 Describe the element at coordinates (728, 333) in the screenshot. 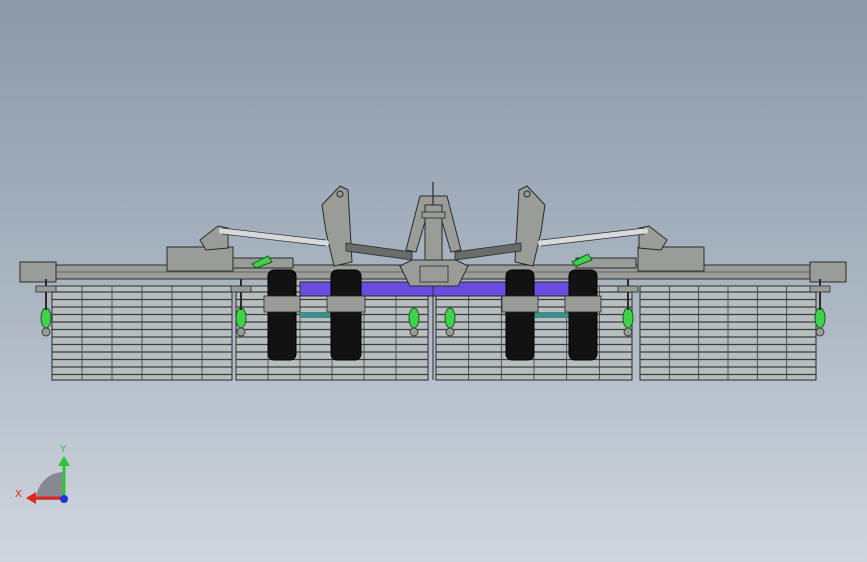

I see `roller-basket-far-right` at that location.